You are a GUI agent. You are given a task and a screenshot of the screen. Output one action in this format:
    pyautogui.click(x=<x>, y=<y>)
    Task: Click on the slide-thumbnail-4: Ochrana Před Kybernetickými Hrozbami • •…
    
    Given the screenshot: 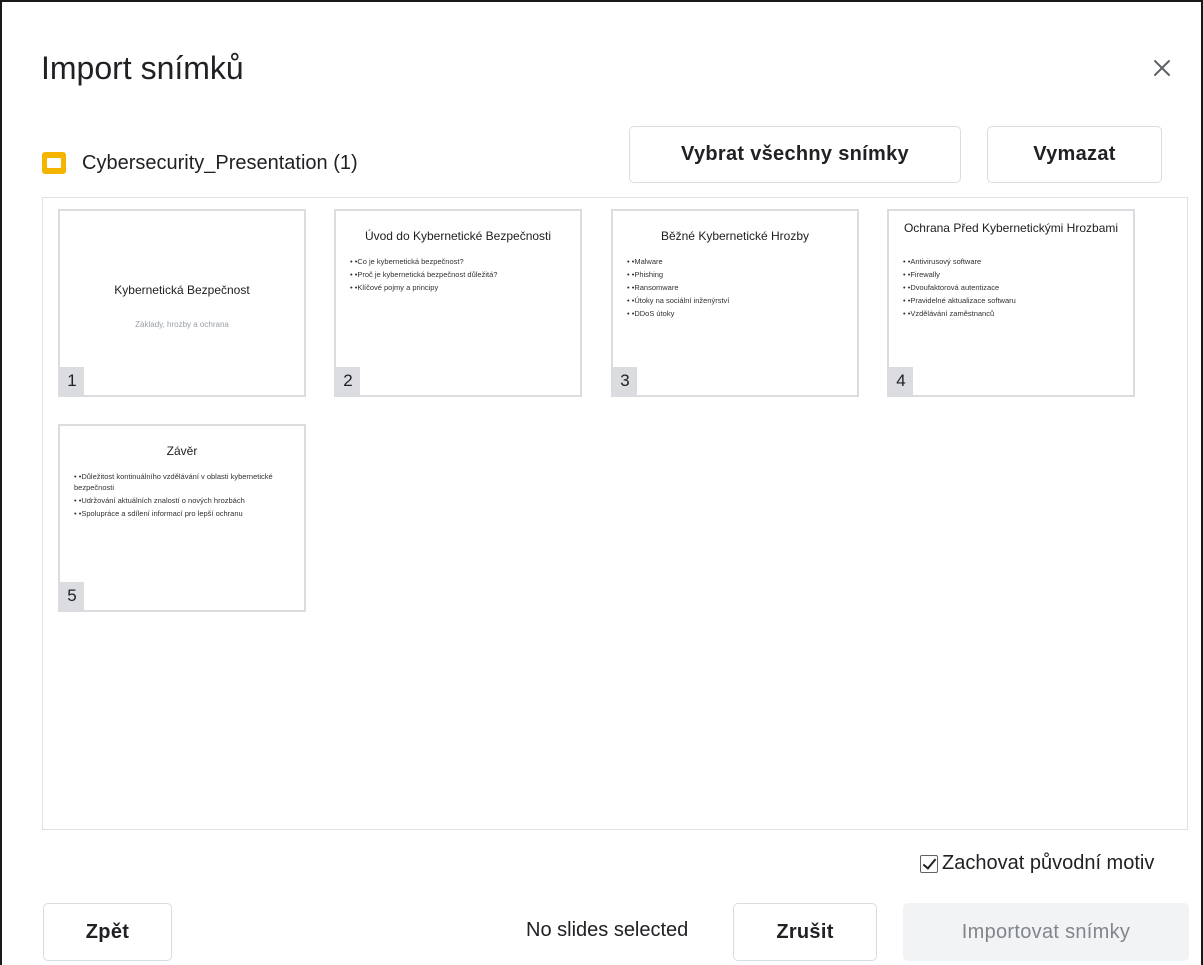 What is the action you would take?
    pyautogui.click(x=1011, y=303)
    